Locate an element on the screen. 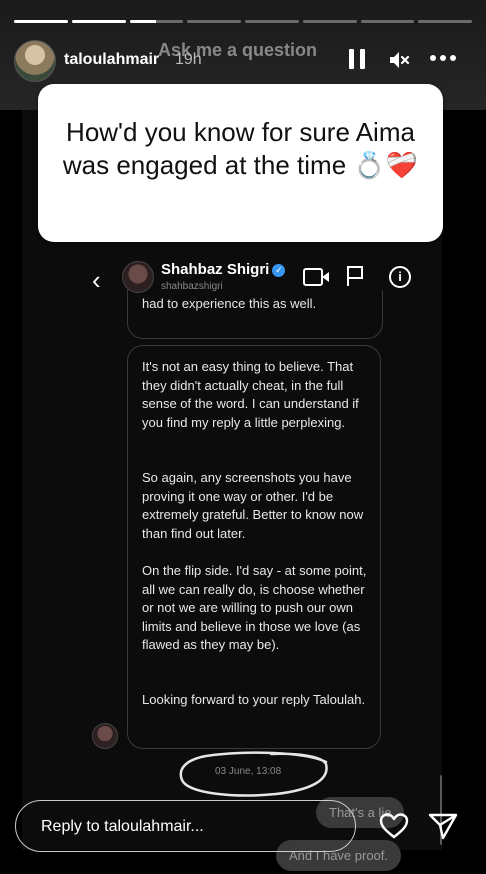  chat-avatar is located at coordinates (138, 277).